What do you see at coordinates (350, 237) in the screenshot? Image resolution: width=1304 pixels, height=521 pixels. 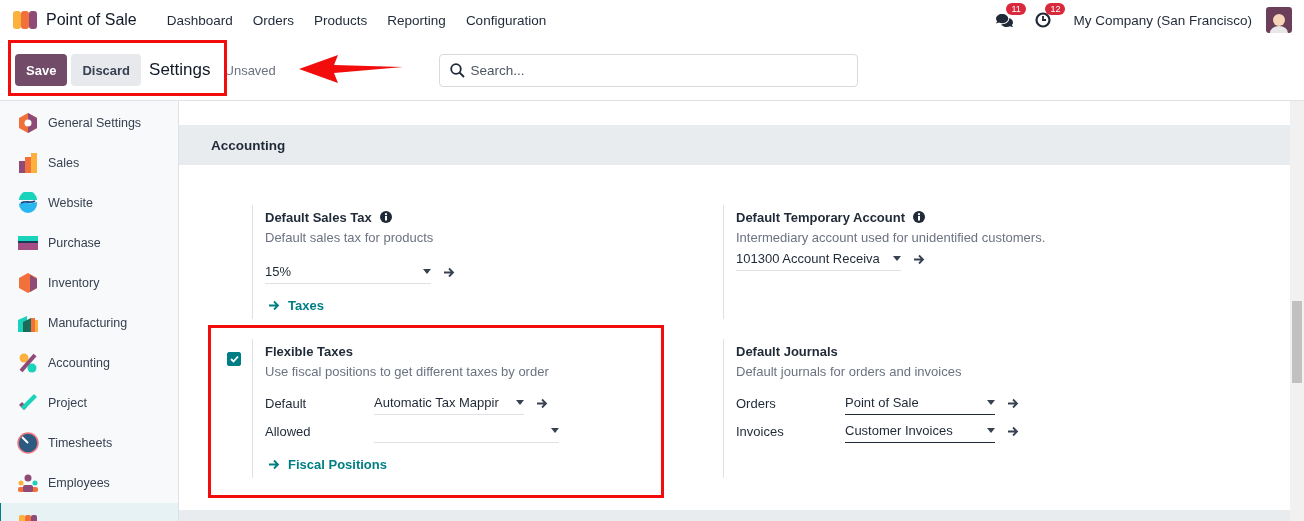 I see `setting-description: Default sales tax for products` at bounding box center [350, 237].